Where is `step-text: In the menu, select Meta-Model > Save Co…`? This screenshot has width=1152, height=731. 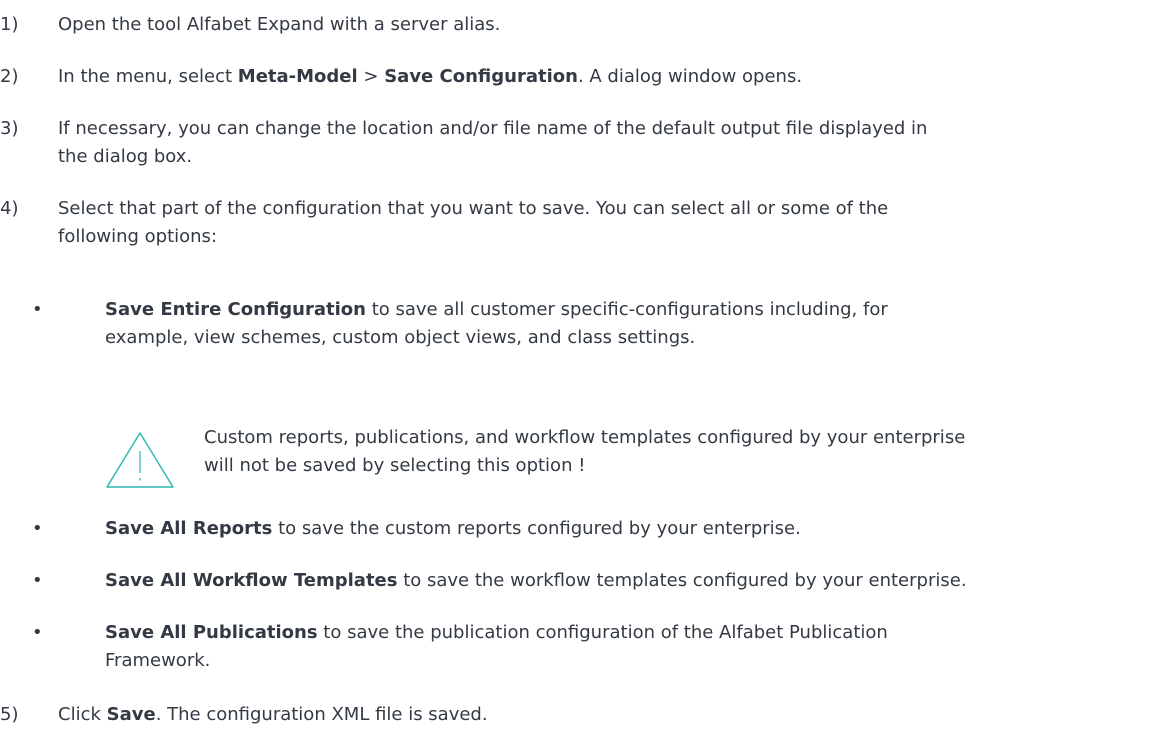 step-text: In the menu, select Meta-Model > Save Co… is located at coordinates (601, 77).